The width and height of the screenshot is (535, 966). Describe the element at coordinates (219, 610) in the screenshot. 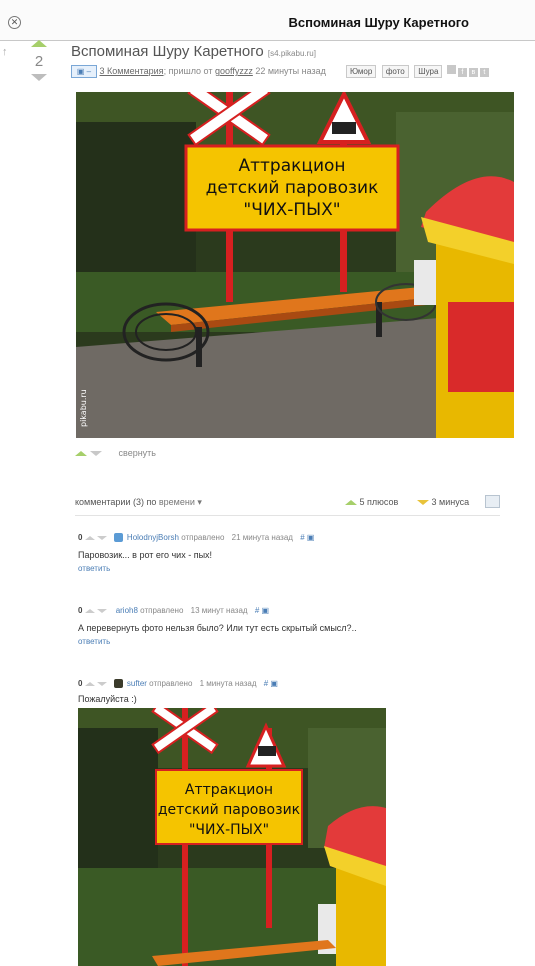

I see `comment-time: 13 минут назад` at that location.